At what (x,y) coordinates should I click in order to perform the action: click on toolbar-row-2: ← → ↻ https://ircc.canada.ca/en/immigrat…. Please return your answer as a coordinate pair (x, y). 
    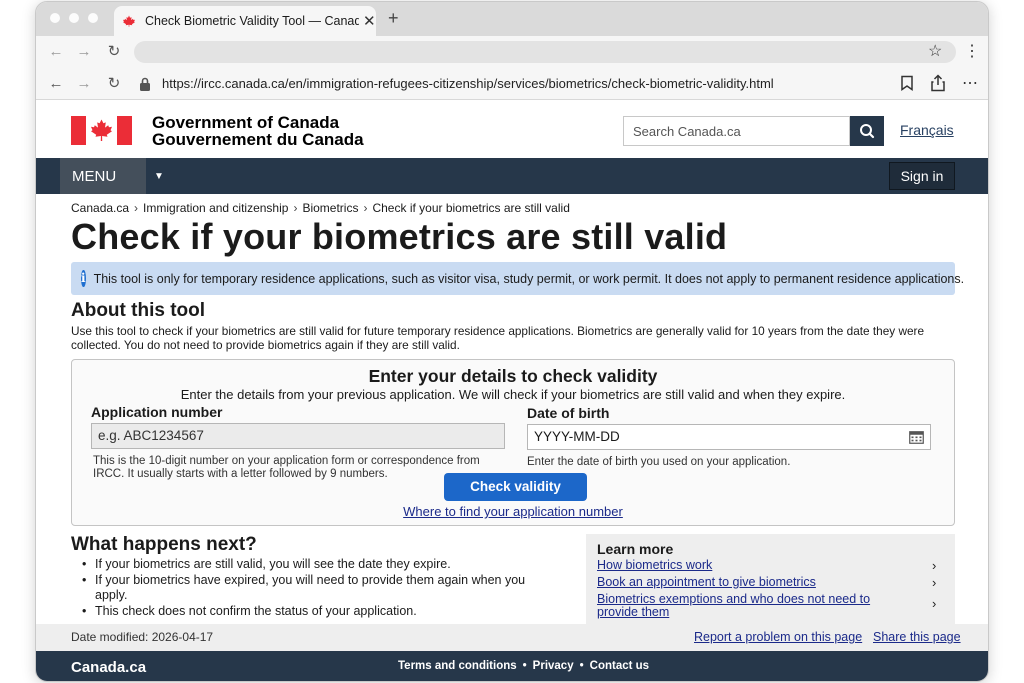
    Looking at the image, I should click on (512, 84).